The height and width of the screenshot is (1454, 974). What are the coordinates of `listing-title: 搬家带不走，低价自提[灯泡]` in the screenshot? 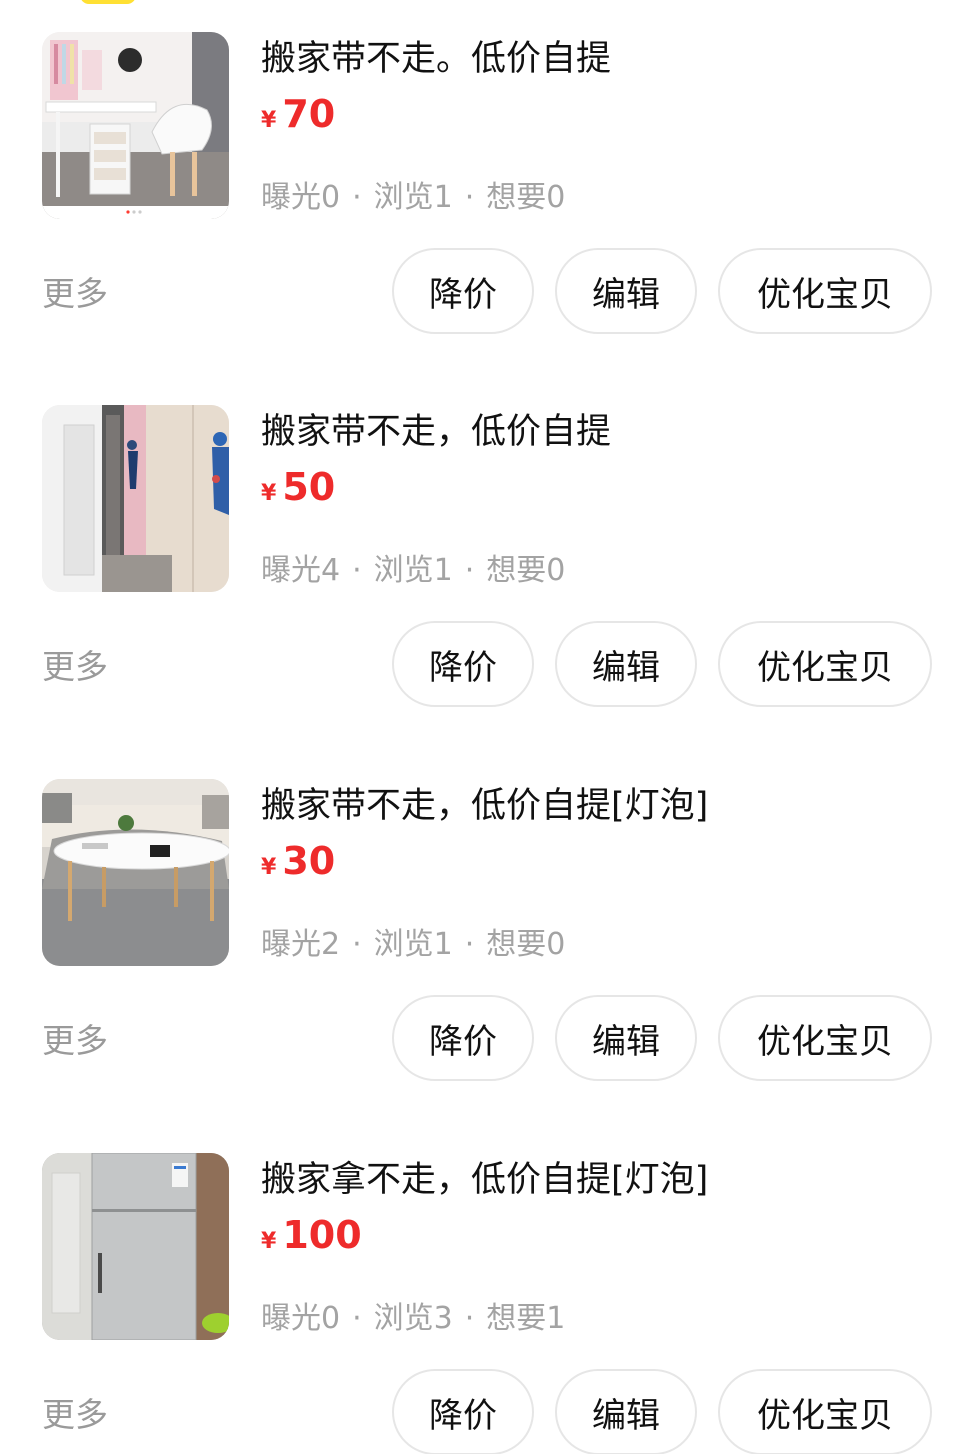 It's located at (484, 806).